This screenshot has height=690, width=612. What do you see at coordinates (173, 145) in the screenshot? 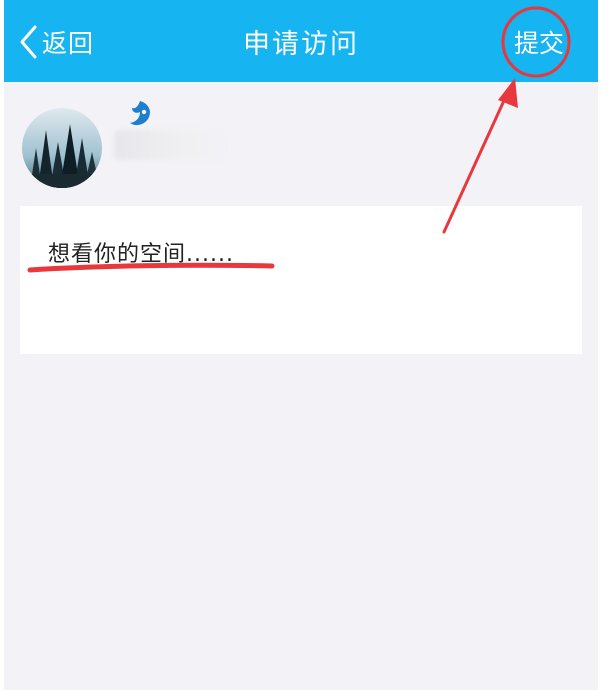
I see `username-blurred` at bounding box center [173, 145].